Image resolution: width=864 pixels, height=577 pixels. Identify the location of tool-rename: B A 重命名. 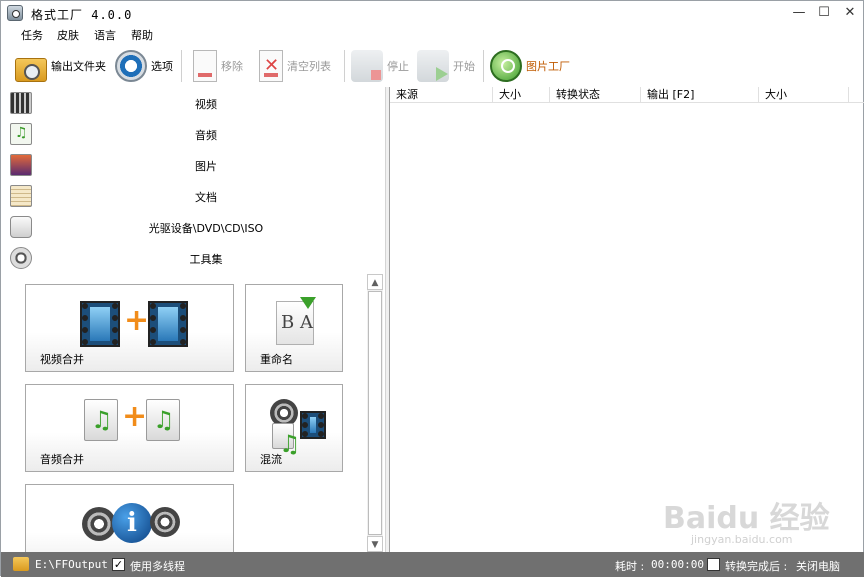
(294, 328).